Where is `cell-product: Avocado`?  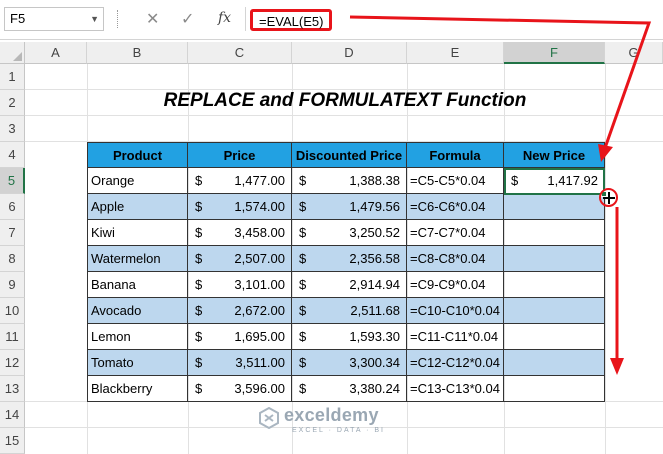
cell-product: Avocado is located at coordinates (137, 311).